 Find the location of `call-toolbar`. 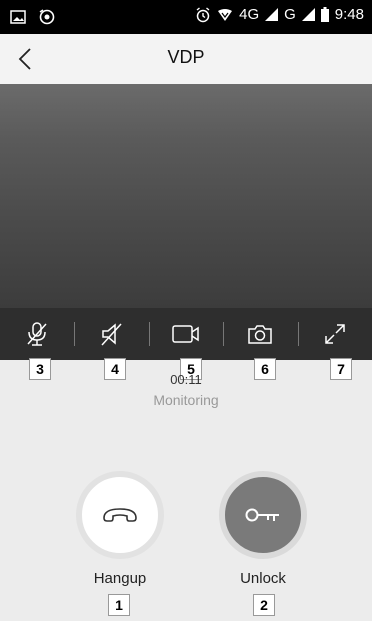

call-toolbar is located at coordinates (186, 334).